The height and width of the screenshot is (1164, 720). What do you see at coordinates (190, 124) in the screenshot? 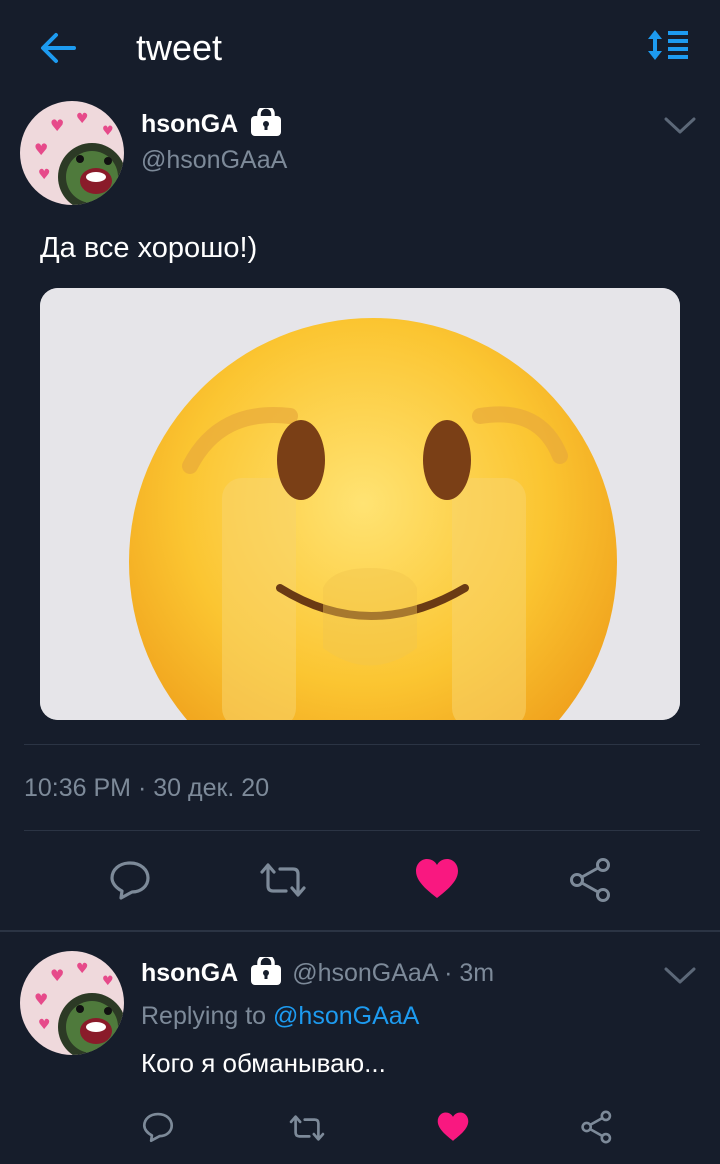
I see `author-name: hsonGA` at bounding box center [190, 124].